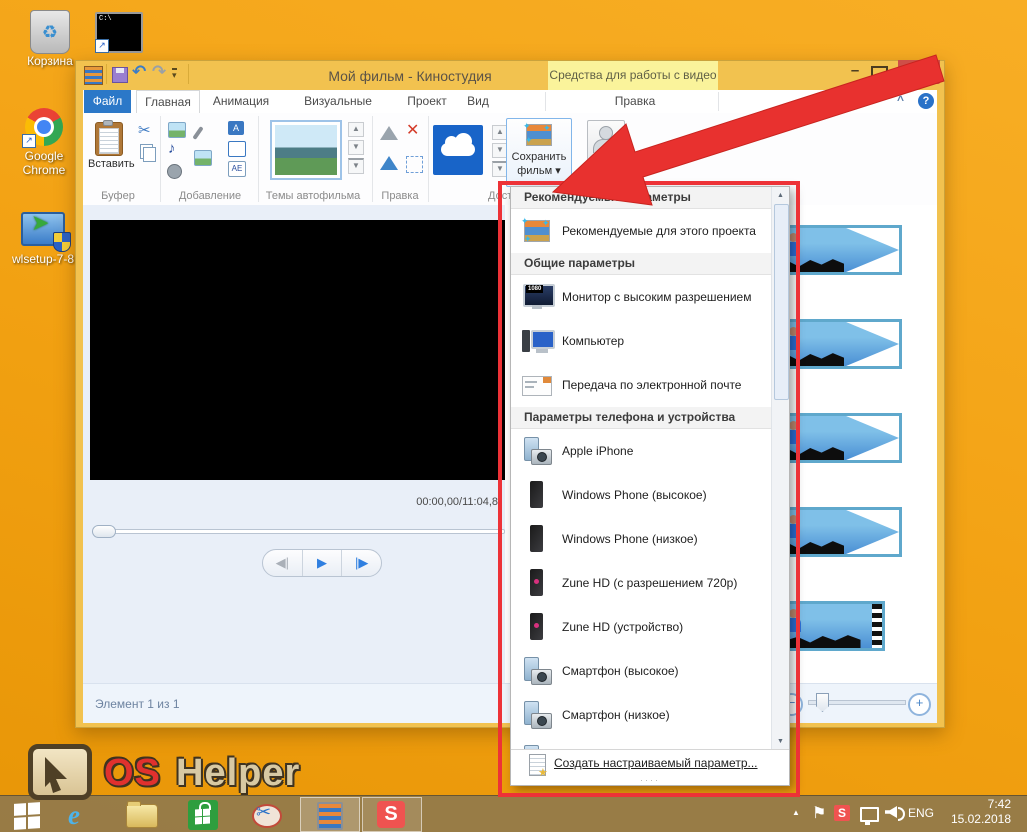  I want to click on select-all-icon, so click(414, 164).